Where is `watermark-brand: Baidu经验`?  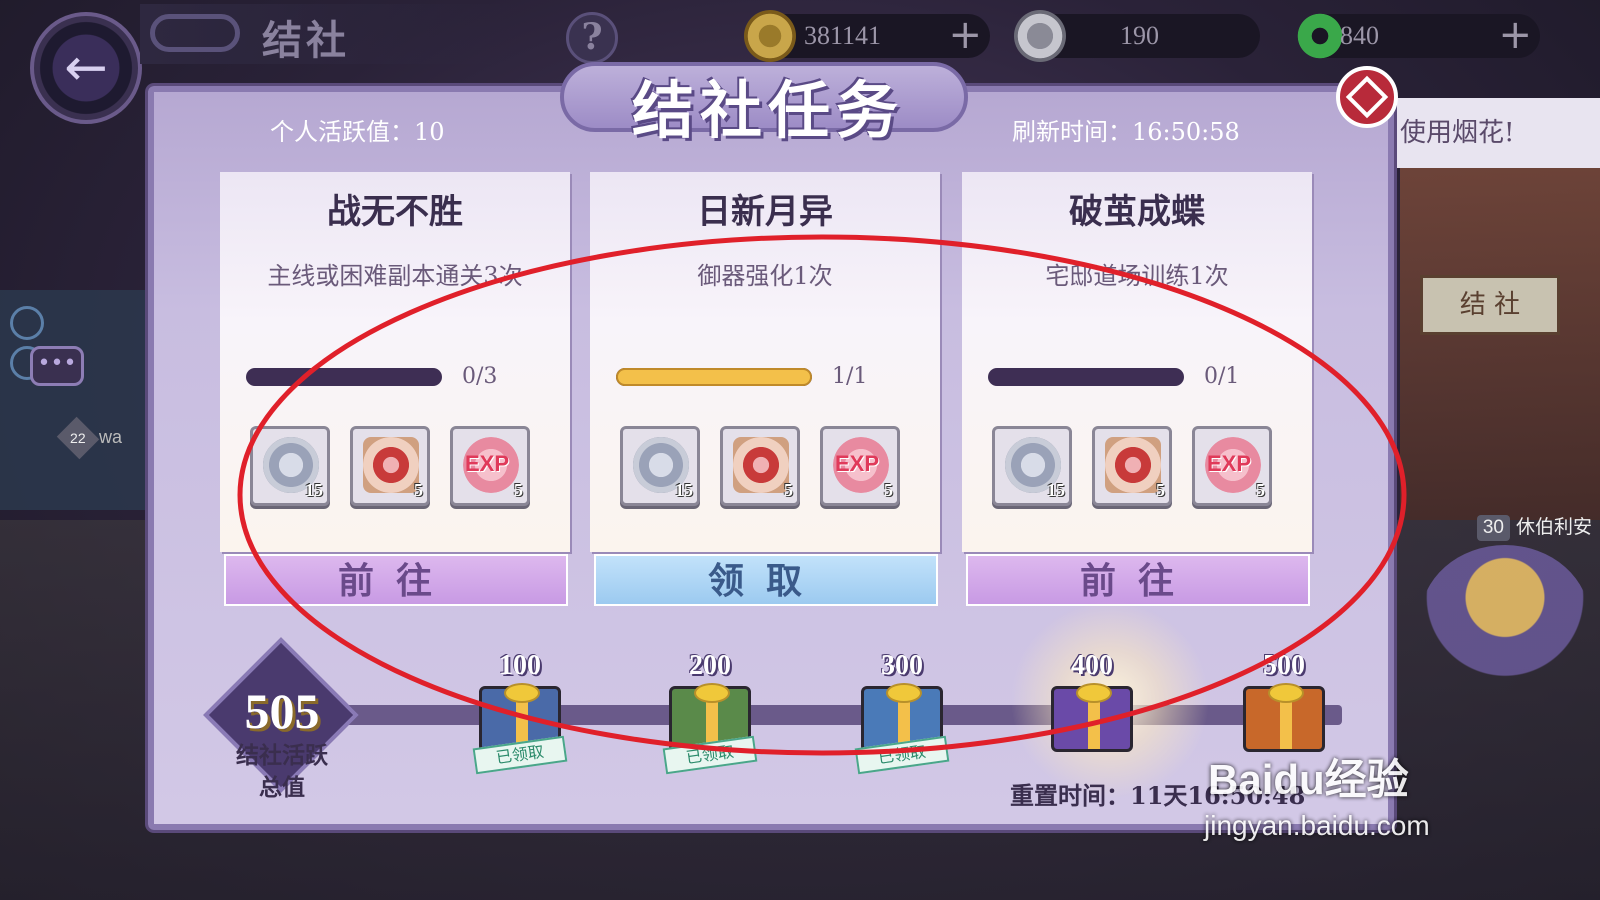 watermark-brand: Baidu经验 is located at coordinates (1308, 779).